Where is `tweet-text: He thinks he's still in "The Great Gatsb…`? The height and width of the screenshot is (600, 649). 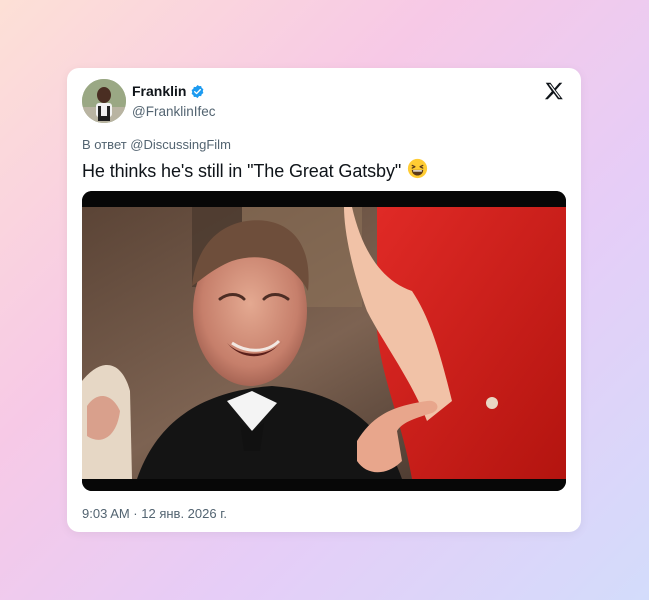
tweet-text: He thinks he's still in "The Great Gatsb… is located at coordinates (242, 170).